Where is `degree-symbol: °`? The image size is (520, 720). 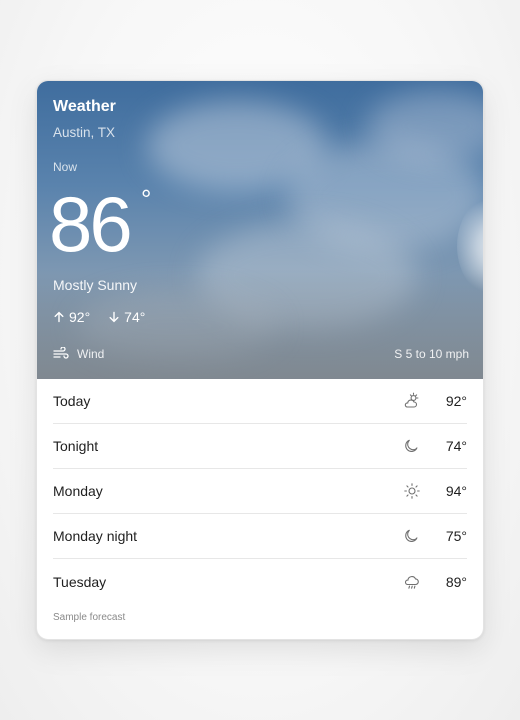
degree-symbol: ° is located at coordinates (146, 199).